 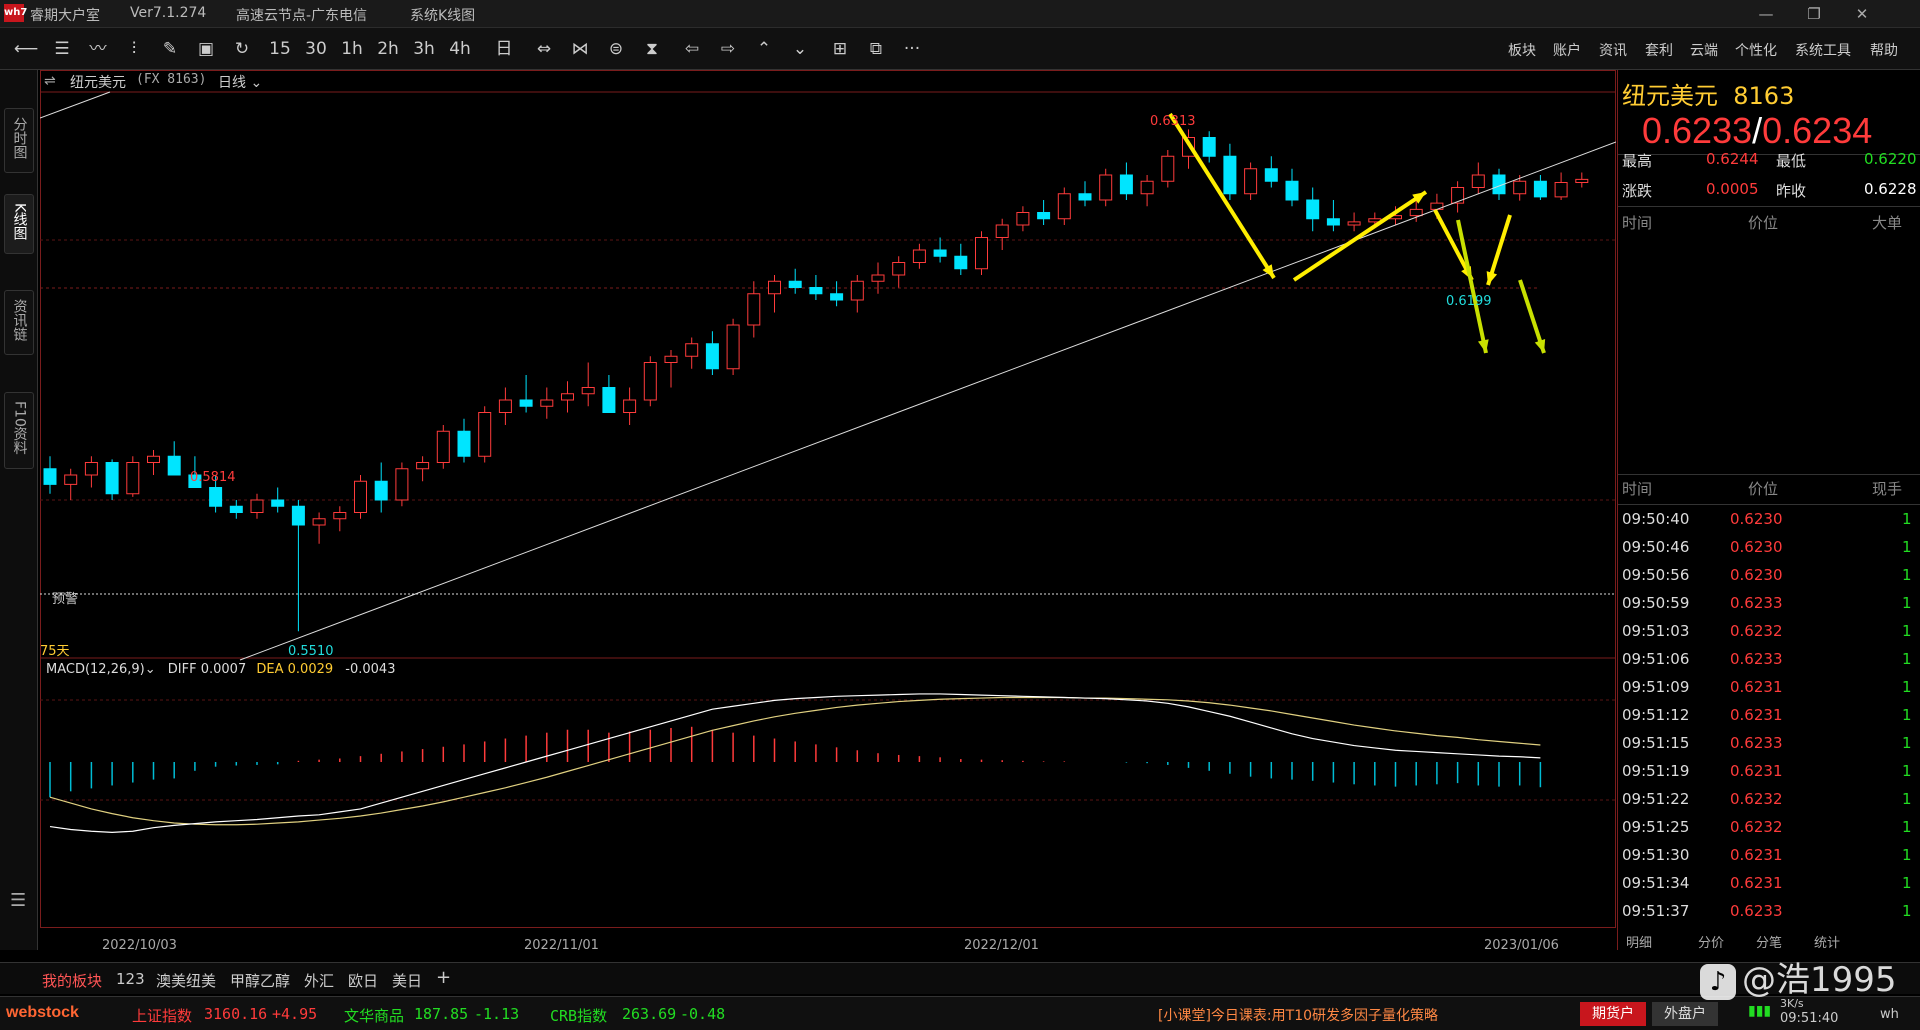 What do you see at coordinates (170, 49) in the screenshot?
I see `draw-icon: ✎` at bounding box center [170, 49].